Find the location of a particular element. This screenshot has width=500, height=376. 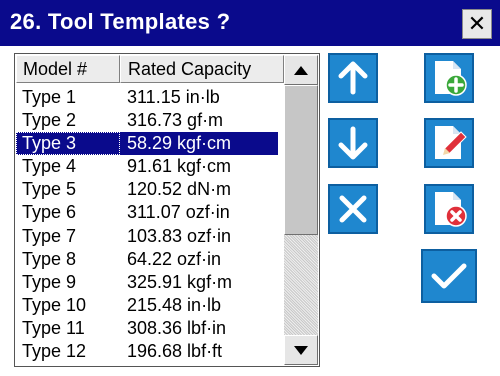

scroll-up-arrow-icon is located at coordinates (301, 70).